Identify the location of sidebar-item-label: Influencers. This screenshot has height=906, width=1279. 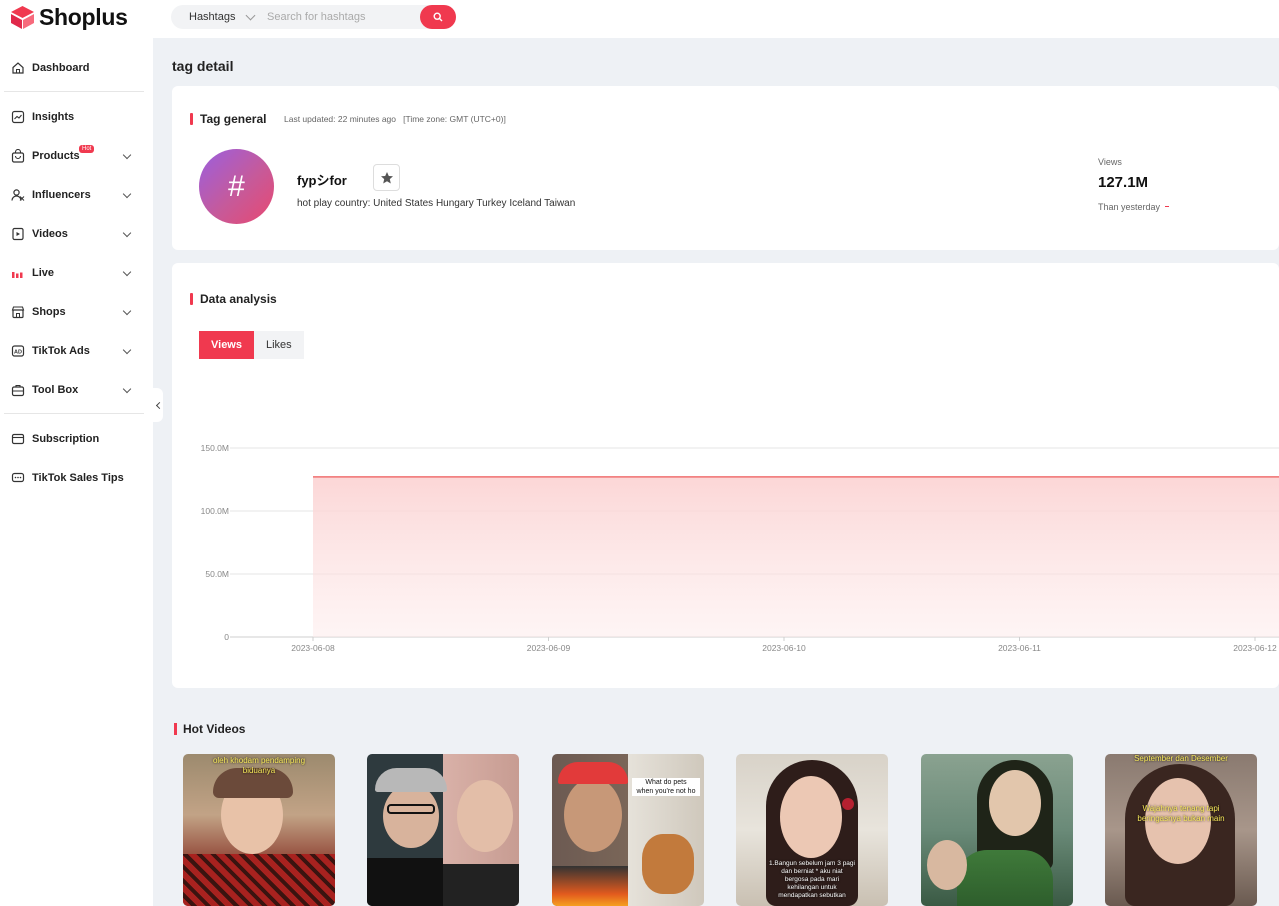
(61, 195).